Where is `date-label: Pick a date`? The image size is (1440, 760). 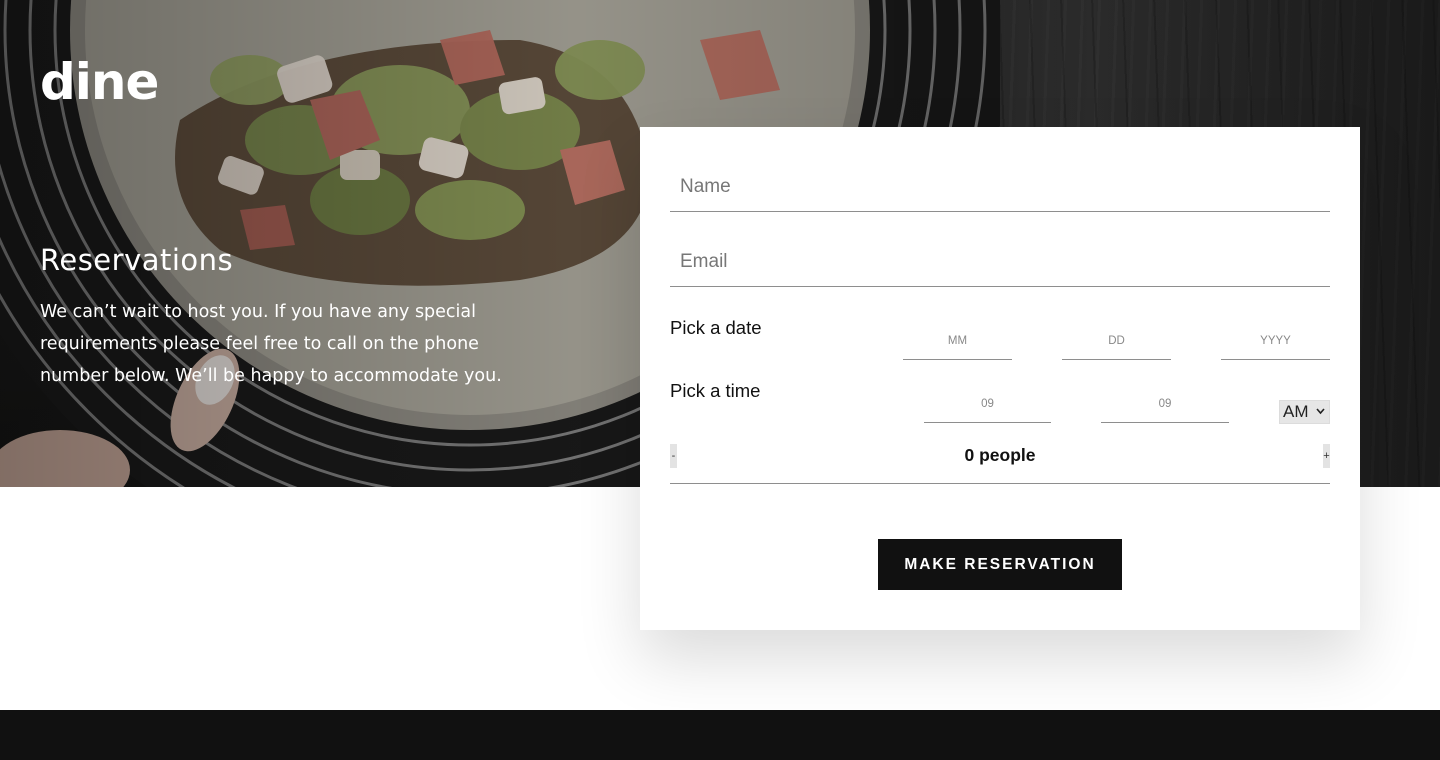 date-label: Pick a date is located at coordinates (716, 327).